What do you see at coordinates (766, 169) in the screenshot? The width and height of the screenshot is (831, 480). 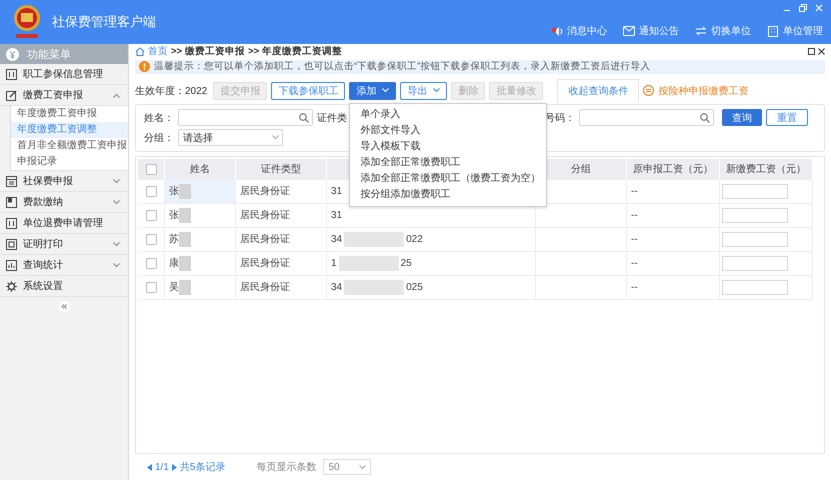 I see `column-header: 新缴费工资（元）` at bounding box center [766, 169].